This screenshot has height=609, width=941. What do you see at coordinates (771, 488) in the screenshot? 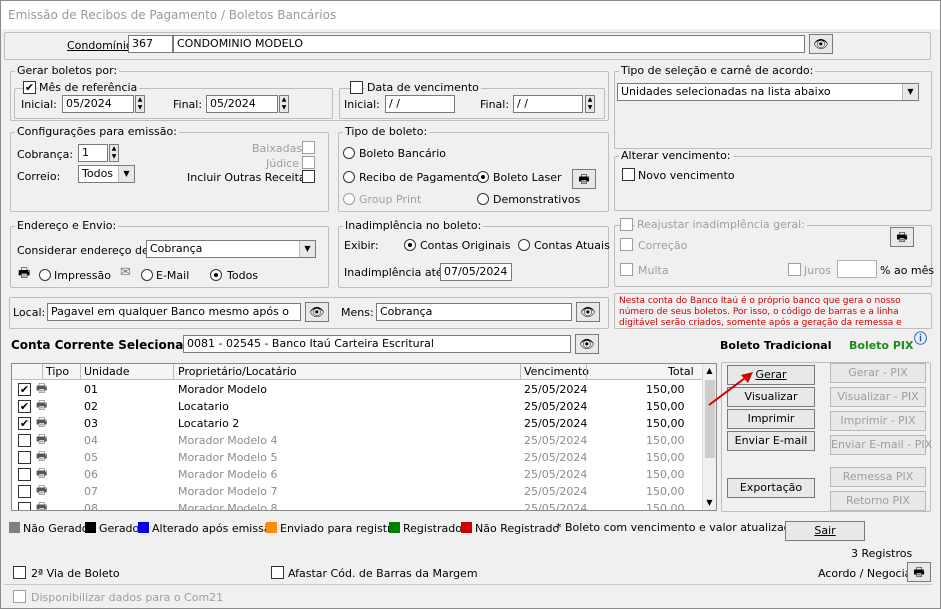
I see `exportacao-button: Exportação` at bounding box center [771, 488].